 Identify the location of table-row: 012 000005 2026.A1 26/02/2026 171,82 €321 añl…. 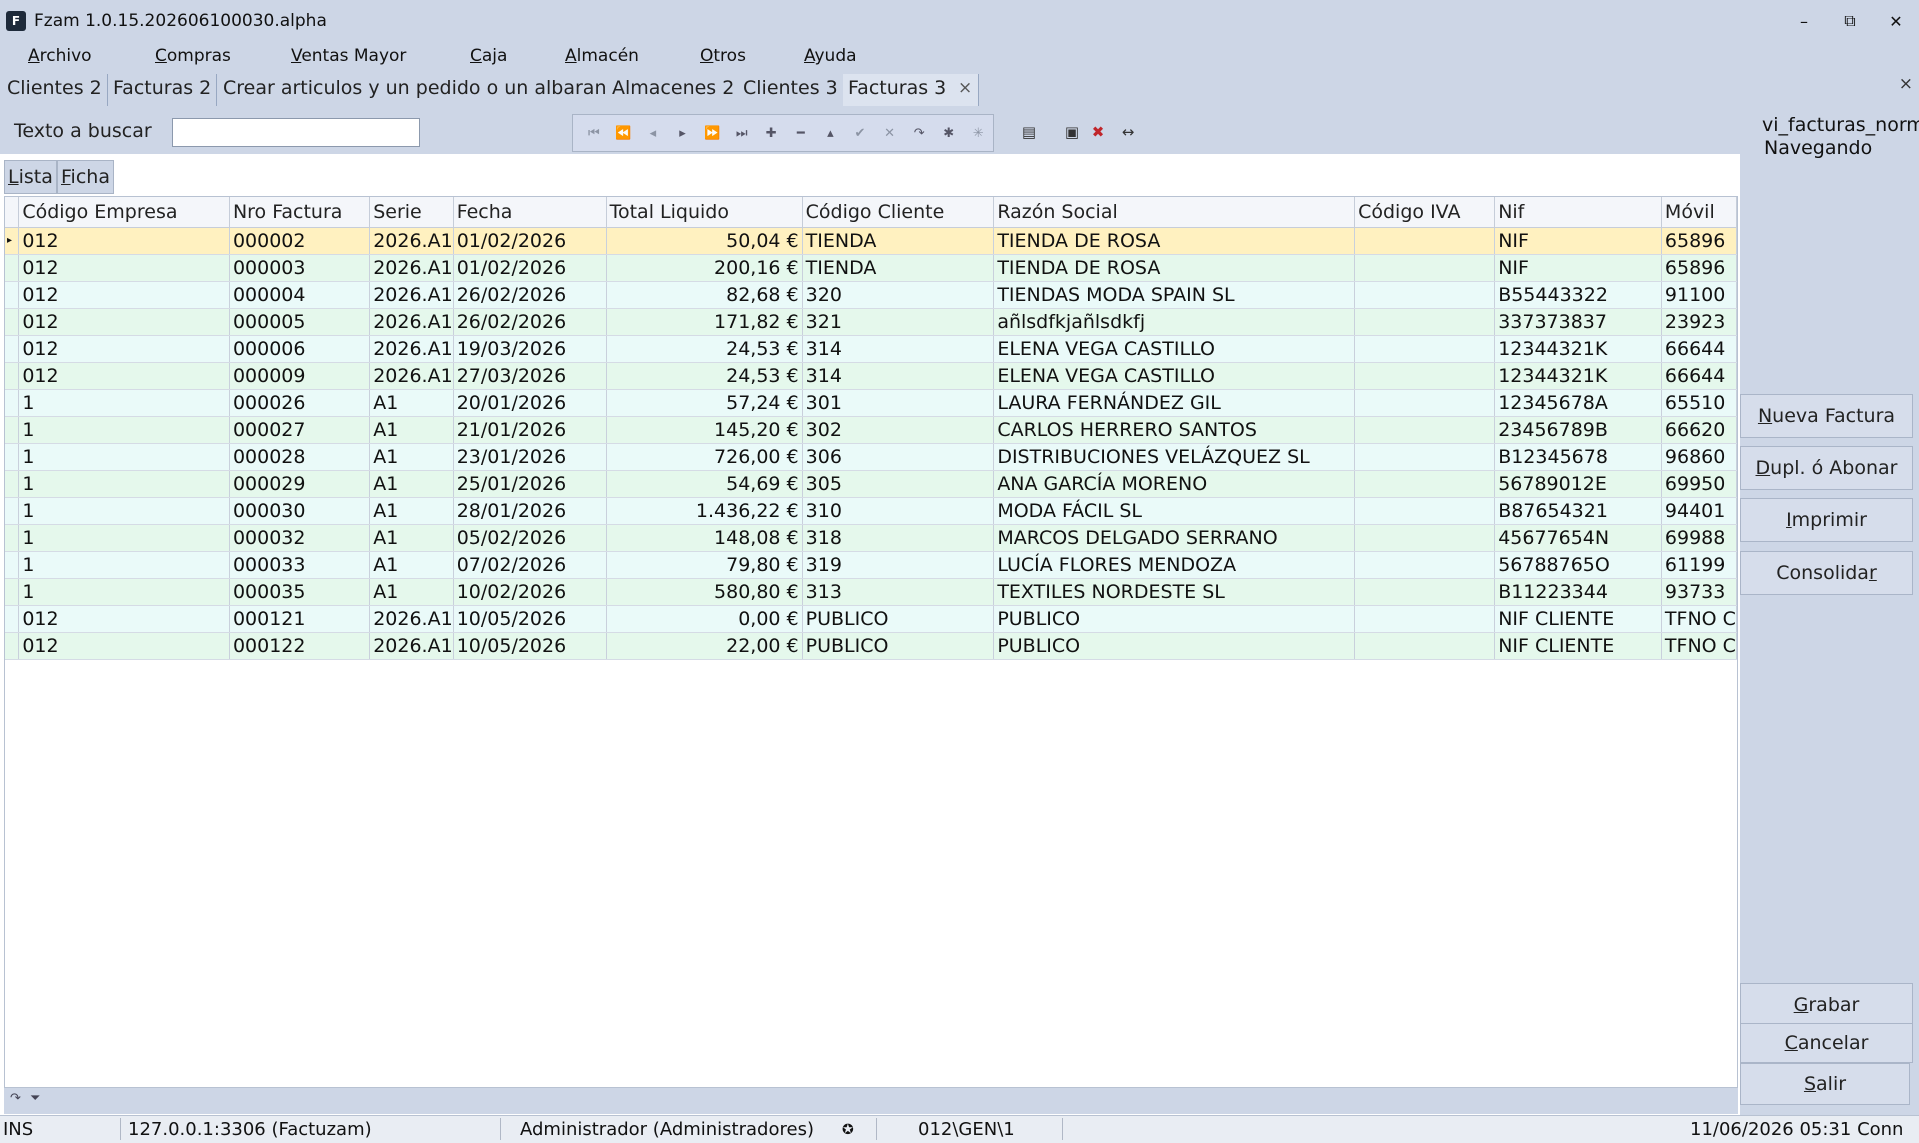
(871, 322).